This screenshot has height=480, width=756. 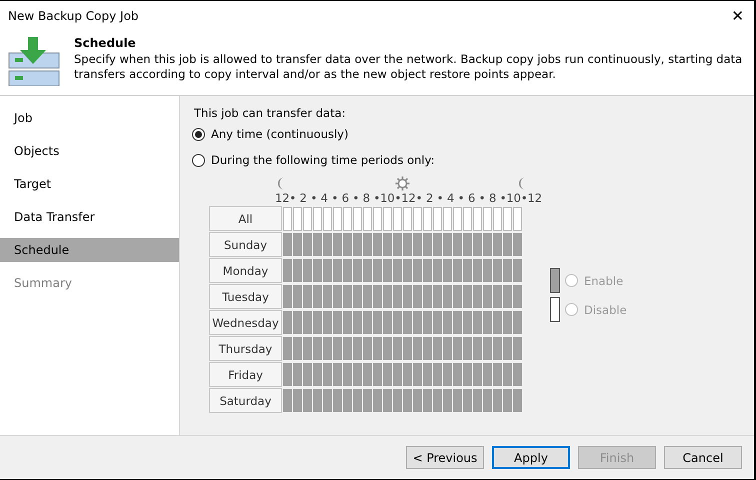 What do you see at coordinates (89, 217) in the screenshot?
I see `wizard-step: Data Transfer` at bounding box center [89, 217].